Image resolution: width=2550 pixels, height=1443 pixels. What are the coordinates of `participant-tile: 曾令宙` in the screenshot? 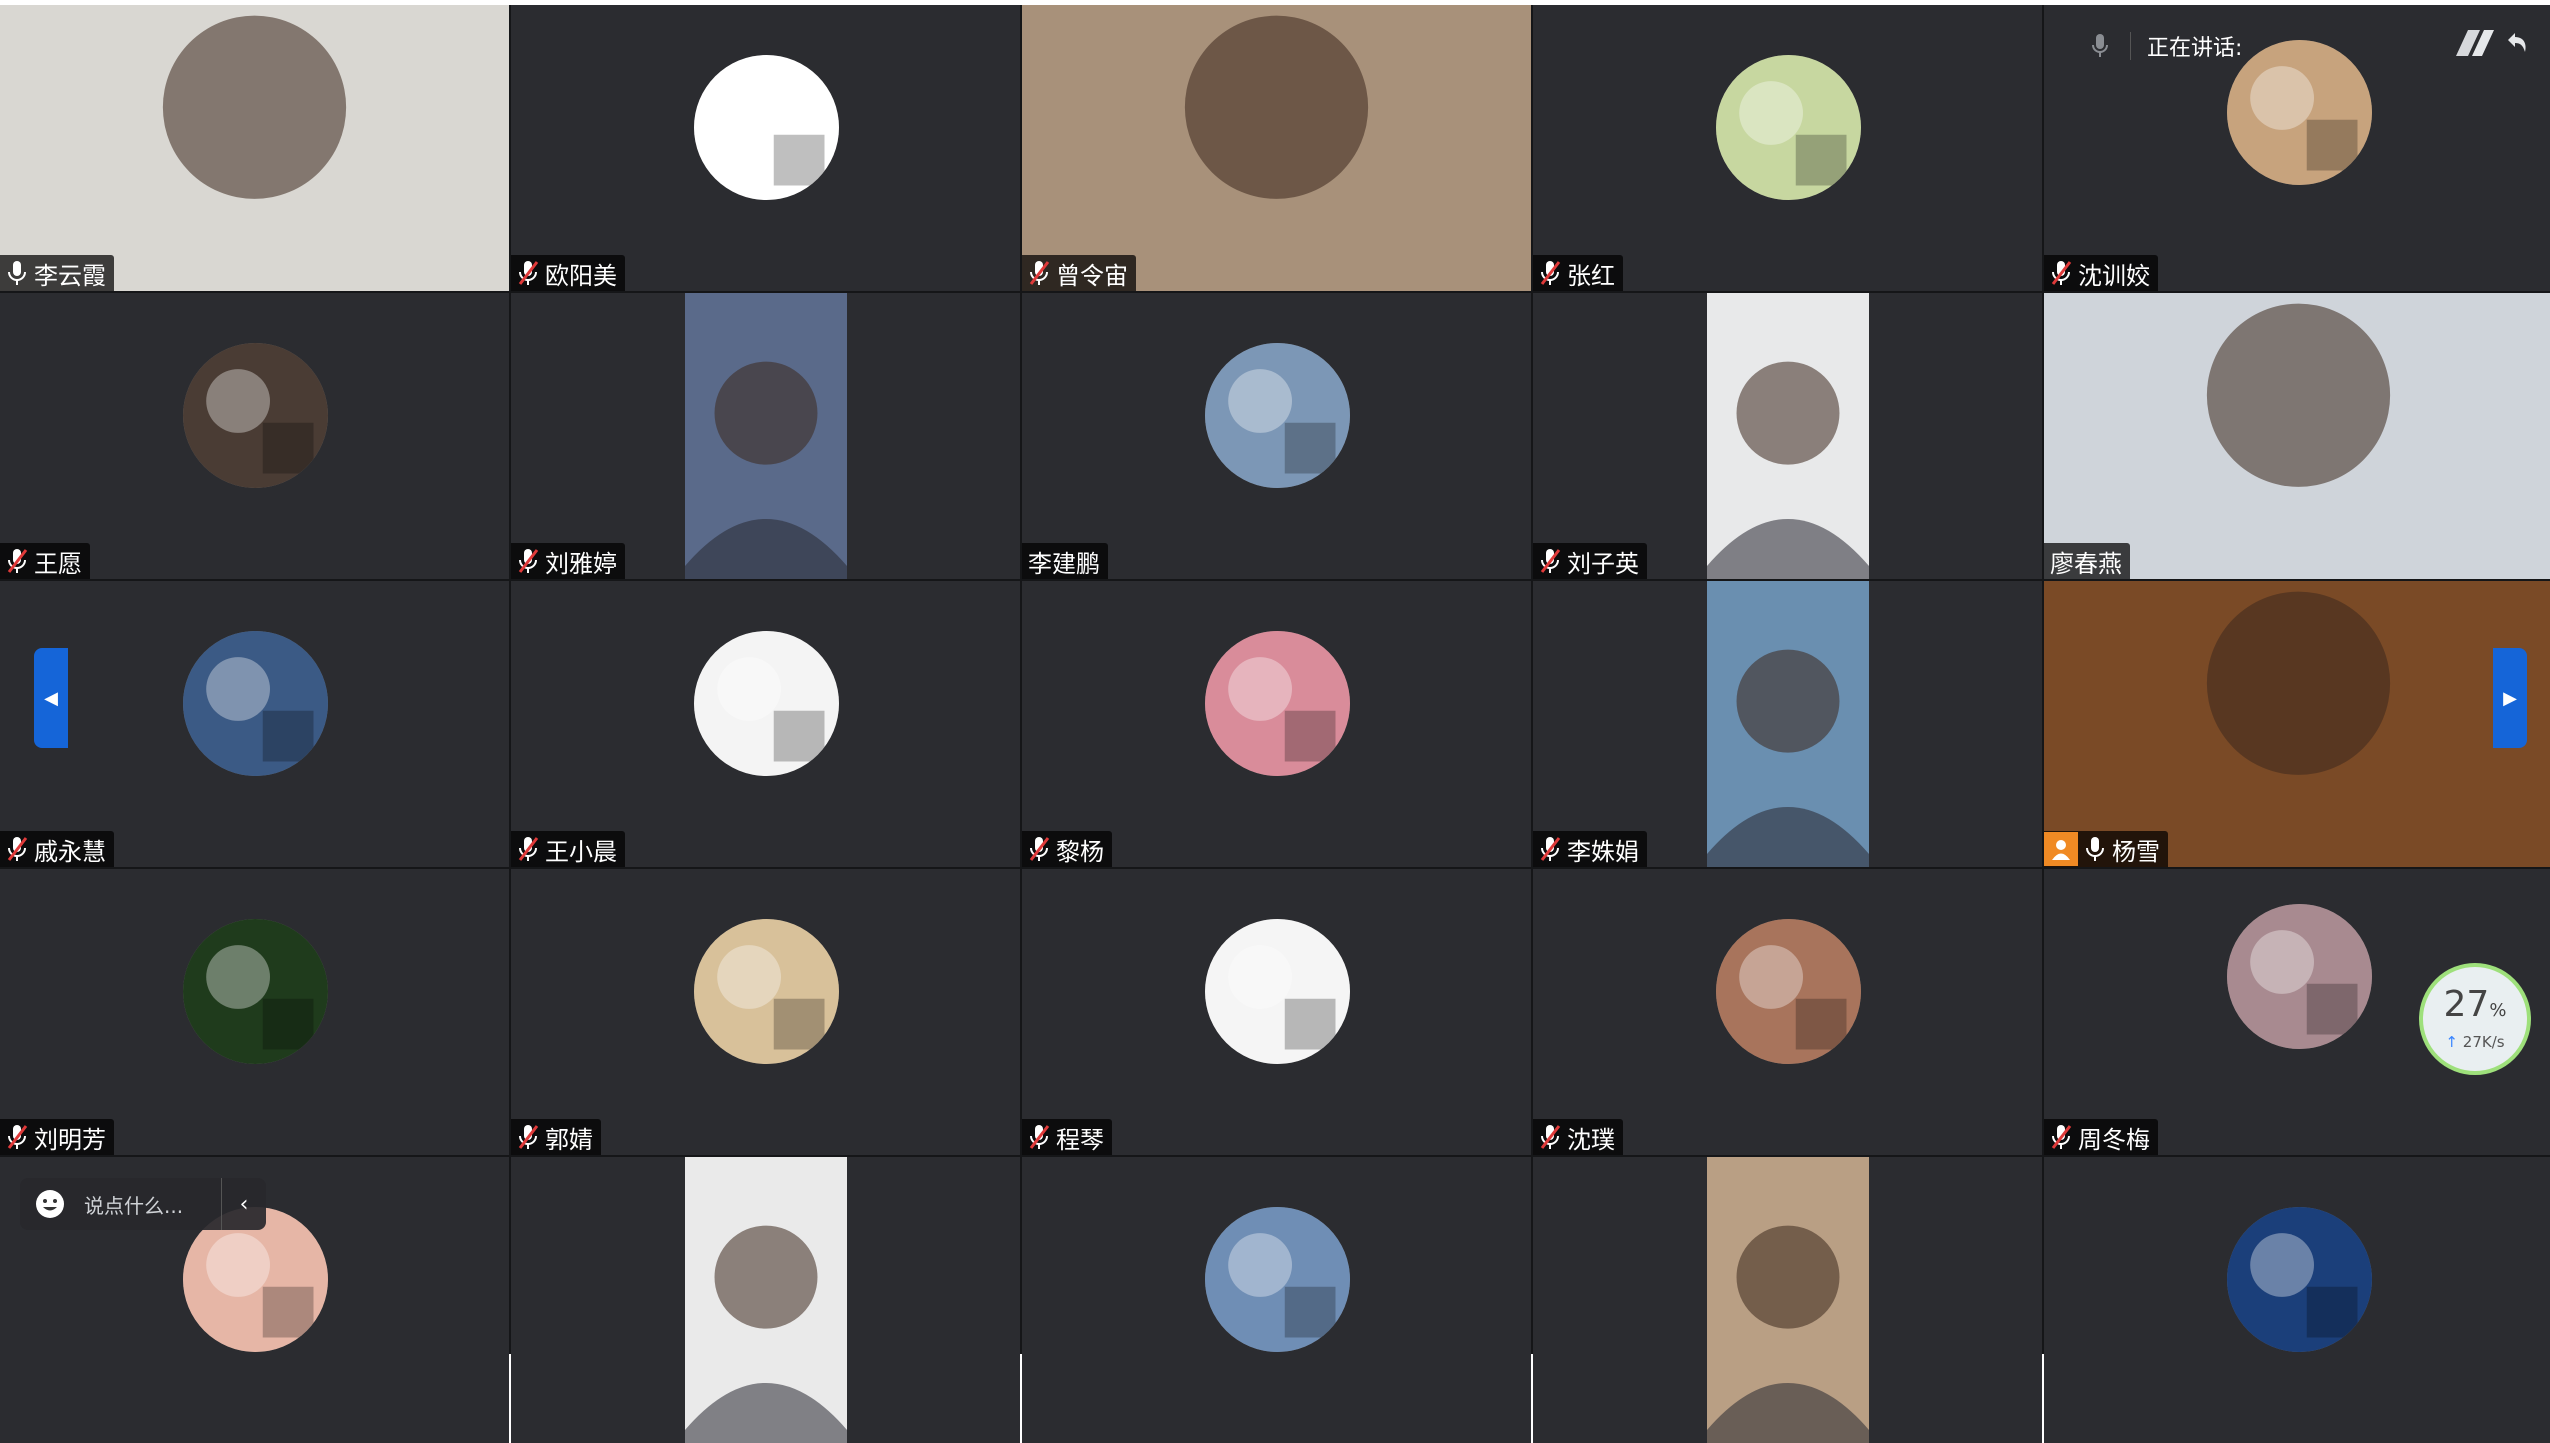 It's located at (1276, 148).